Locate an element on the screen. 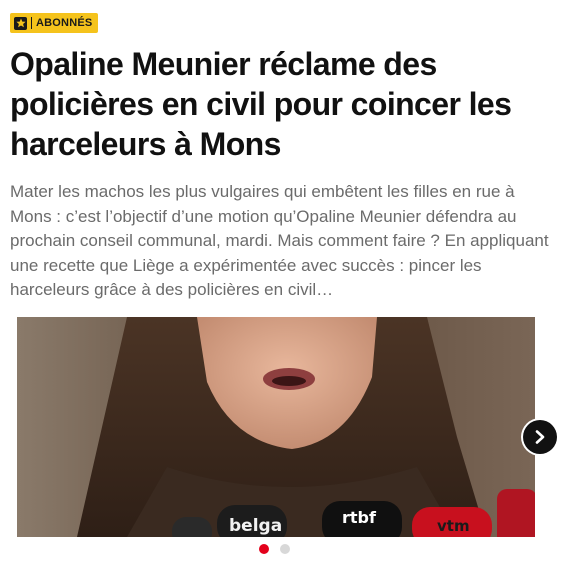 The image size is (575, 563). mic-label-rtbf: rtbf is located at coordinates (359, 517).